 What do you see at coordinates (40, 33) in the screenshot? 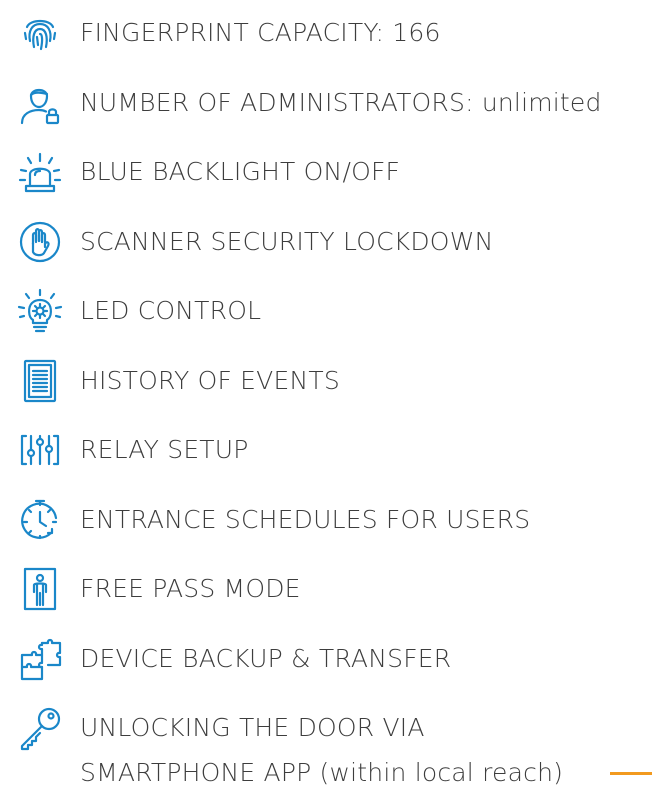
I see `fingerprint-icon` at bounding box center [40, 33].